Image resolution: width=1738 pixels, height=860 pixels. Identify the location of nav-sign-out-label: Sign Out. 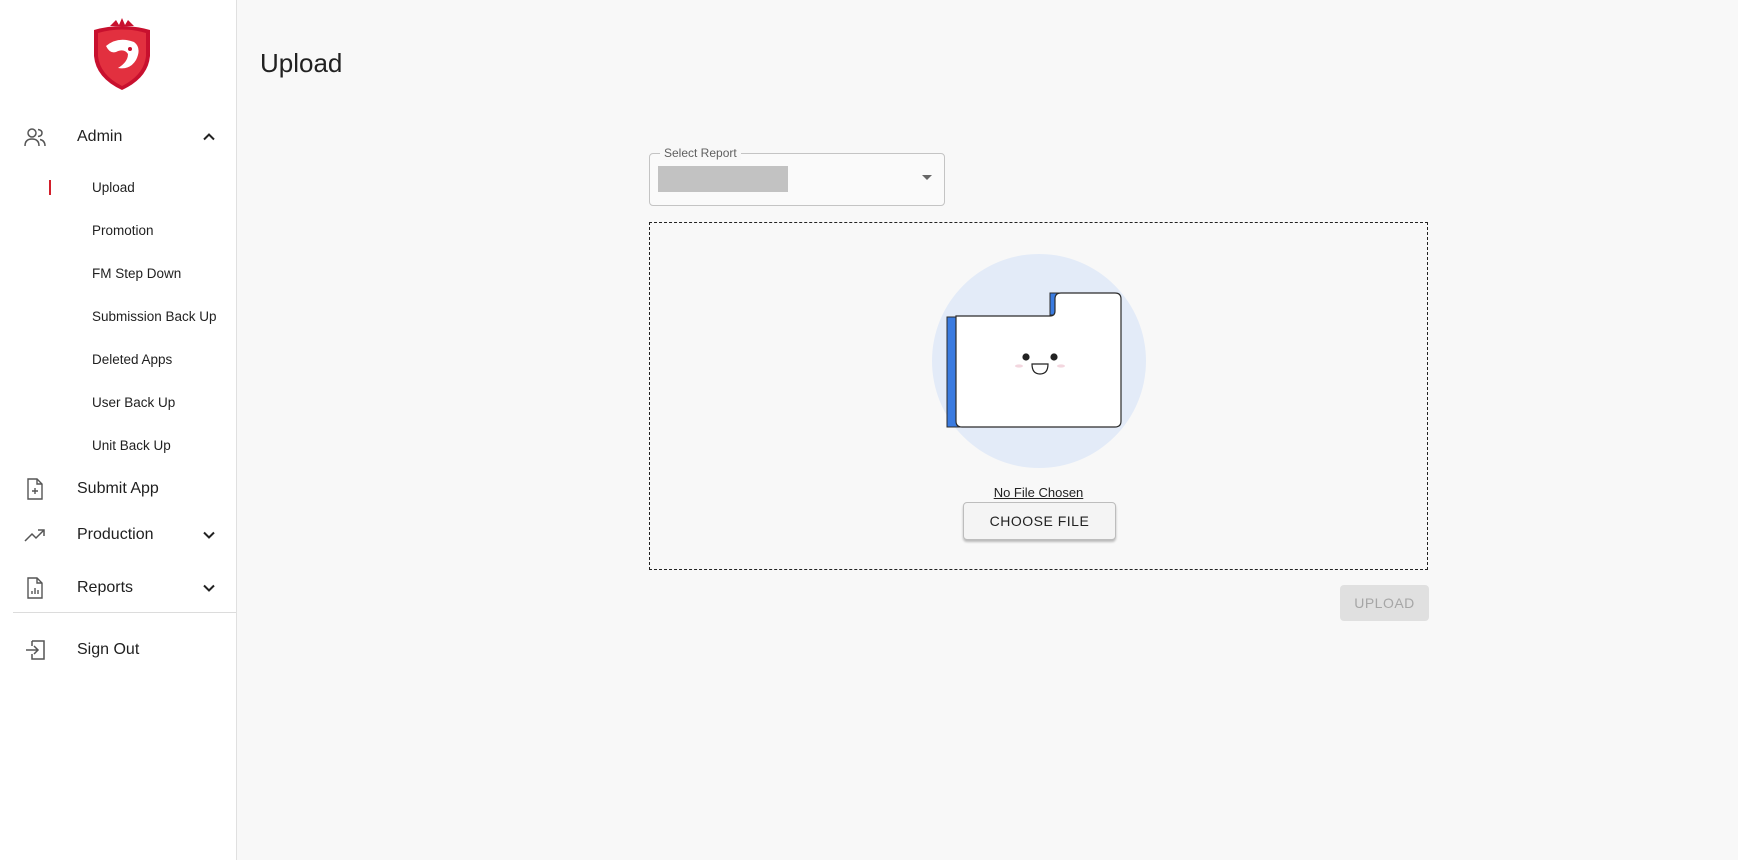
(108, 649).